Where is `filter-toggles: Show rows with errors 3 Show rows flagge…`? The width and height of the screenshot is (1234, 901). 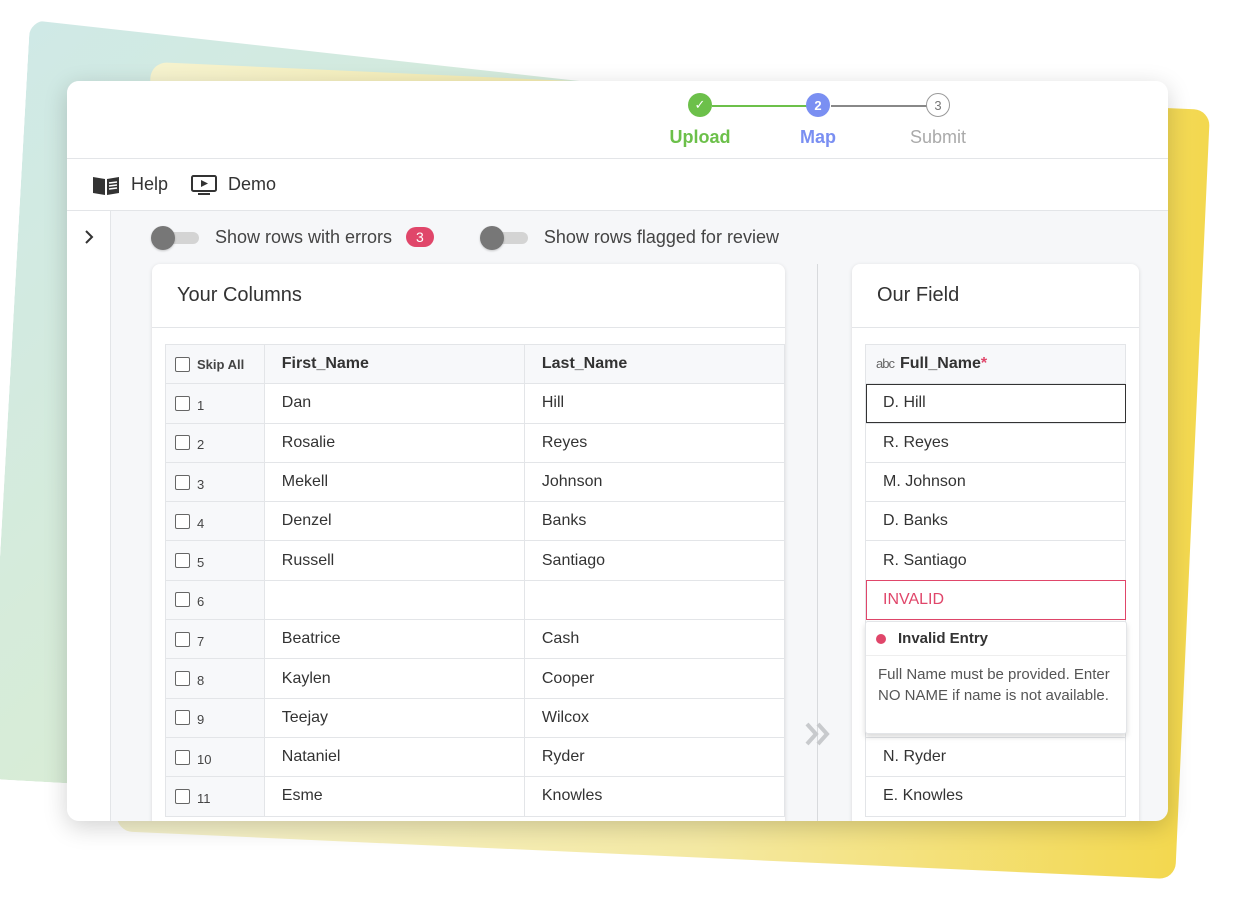
filter-toggles: Show rows with errors 3 Show rows flagge… is located at coordinates (465, 237).